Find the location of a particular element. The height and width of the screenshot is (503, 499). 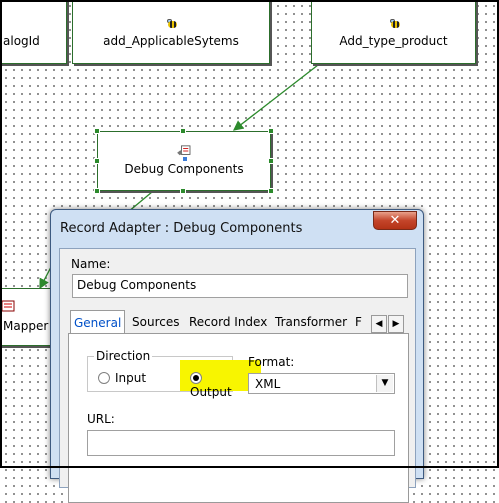

radio-input-label: Input is located at coordinates (131, 378).